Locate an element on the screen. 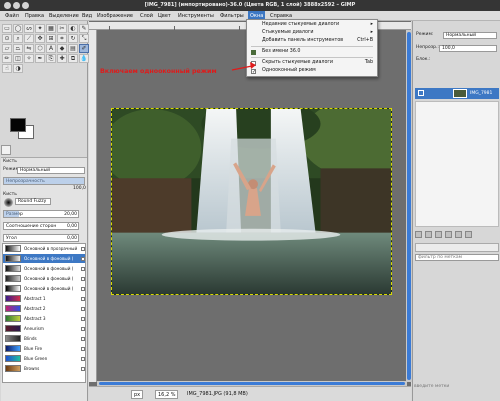 Image resolution: width=500 pixels, height=401 pixels. annotation-text: Включаем однооконный режим is located at coordinates (158, 71).